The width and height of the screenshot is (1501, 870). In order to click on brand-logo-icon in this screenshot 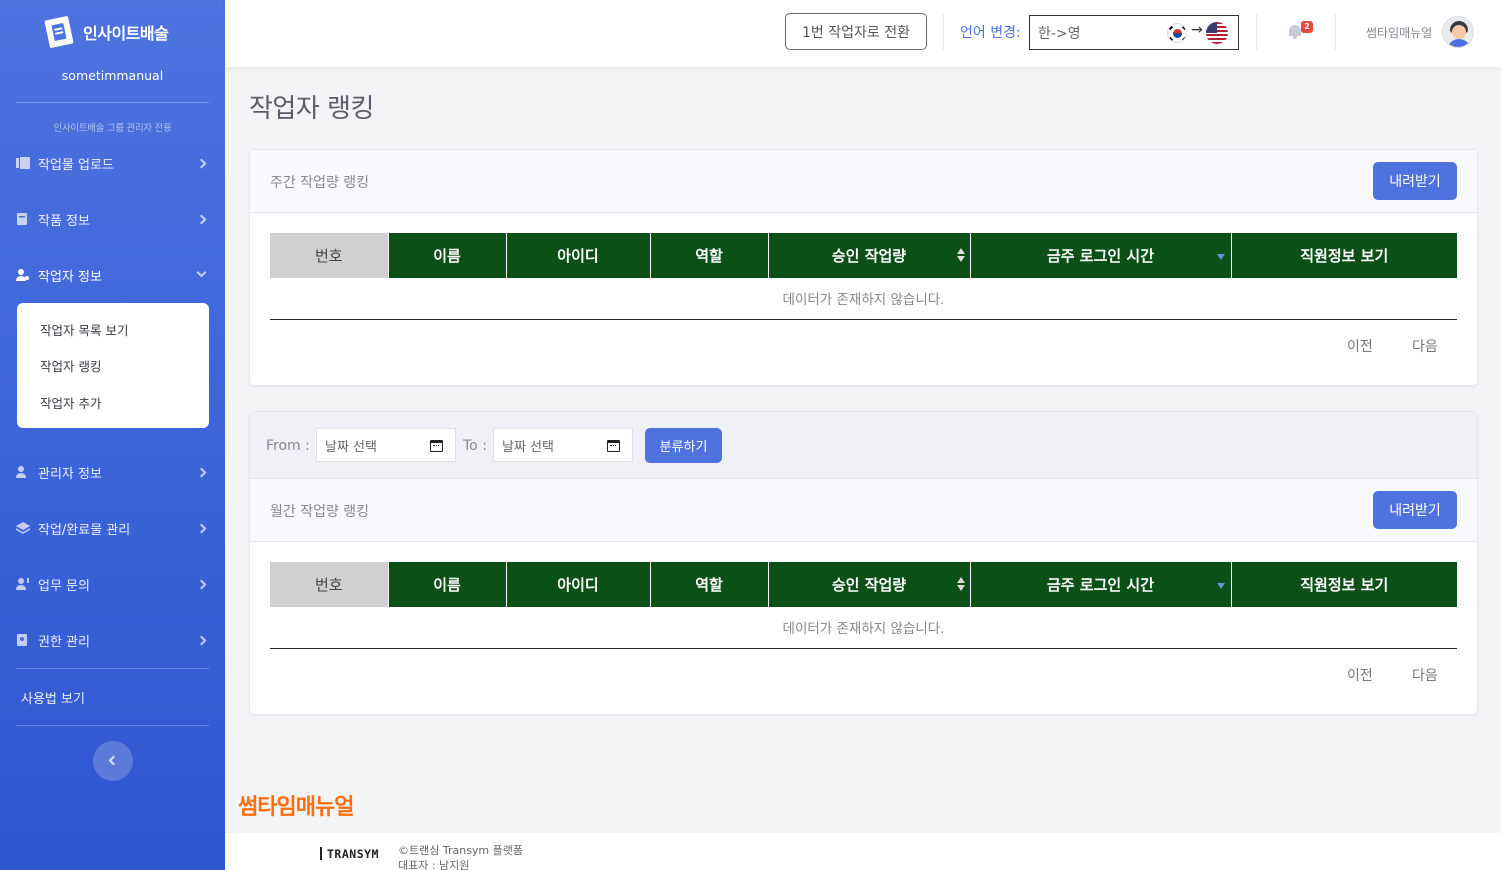, I will do `click(59, 32)`.